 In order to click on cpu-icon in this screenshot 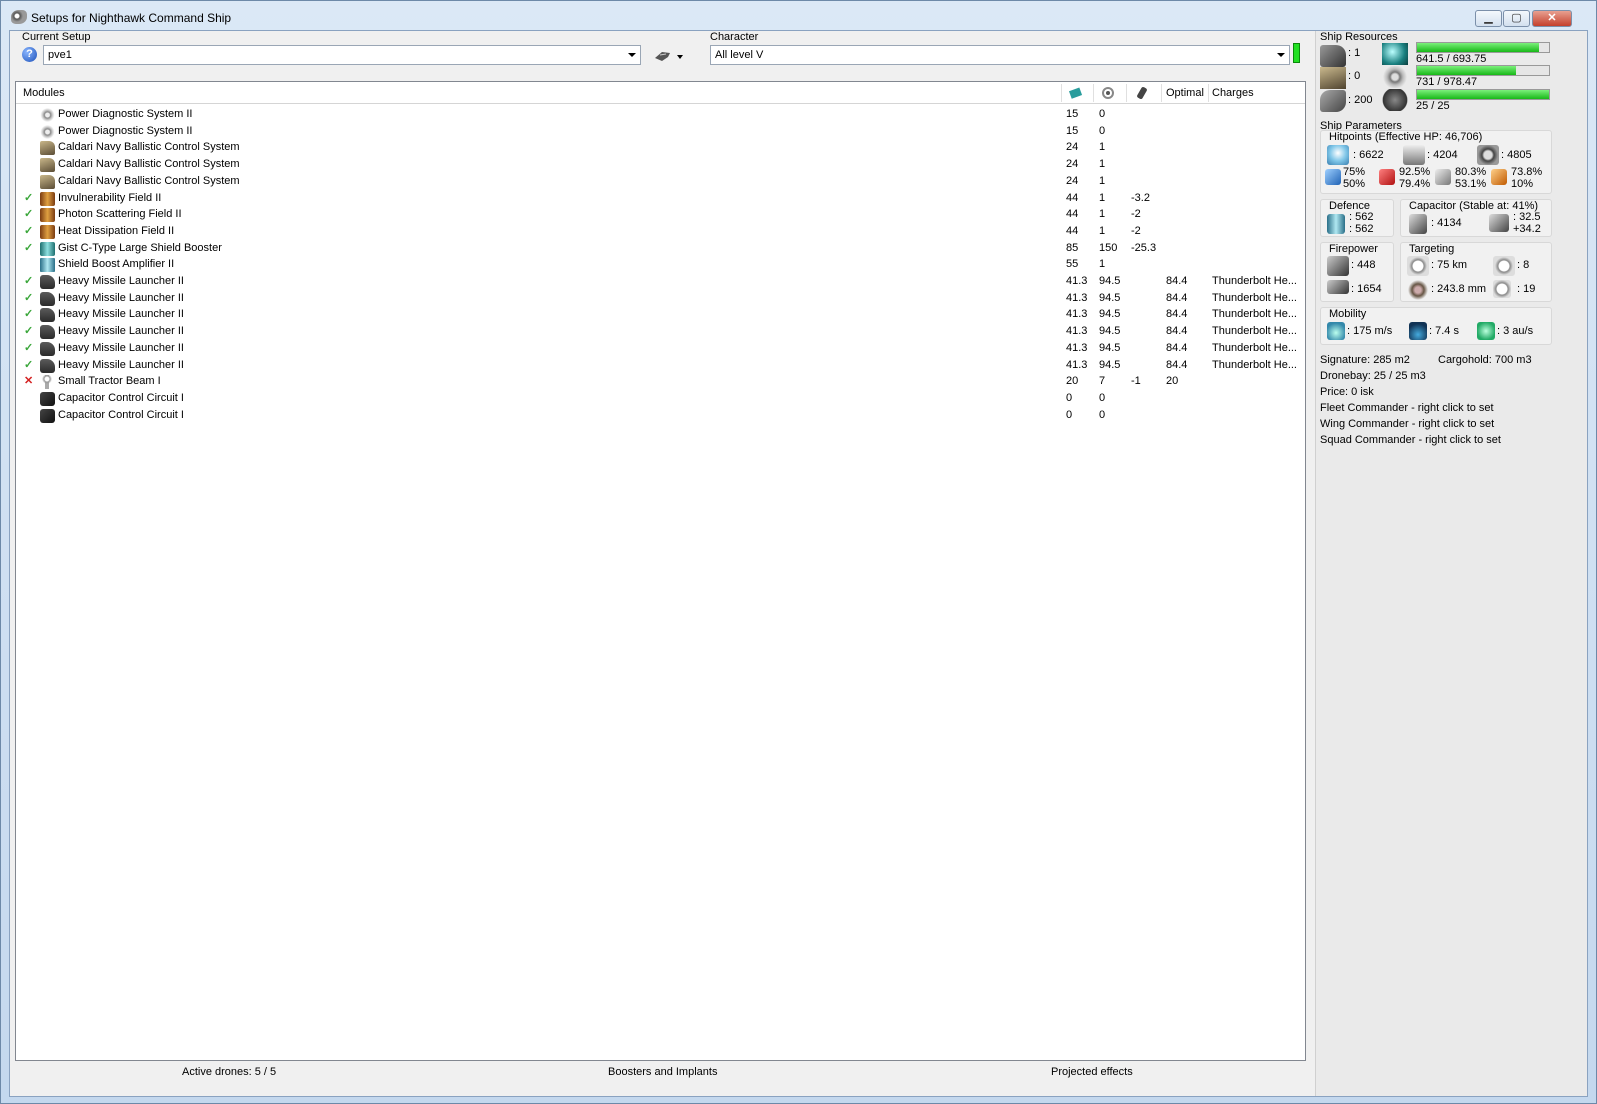, I will do `click(1076, 93)`.